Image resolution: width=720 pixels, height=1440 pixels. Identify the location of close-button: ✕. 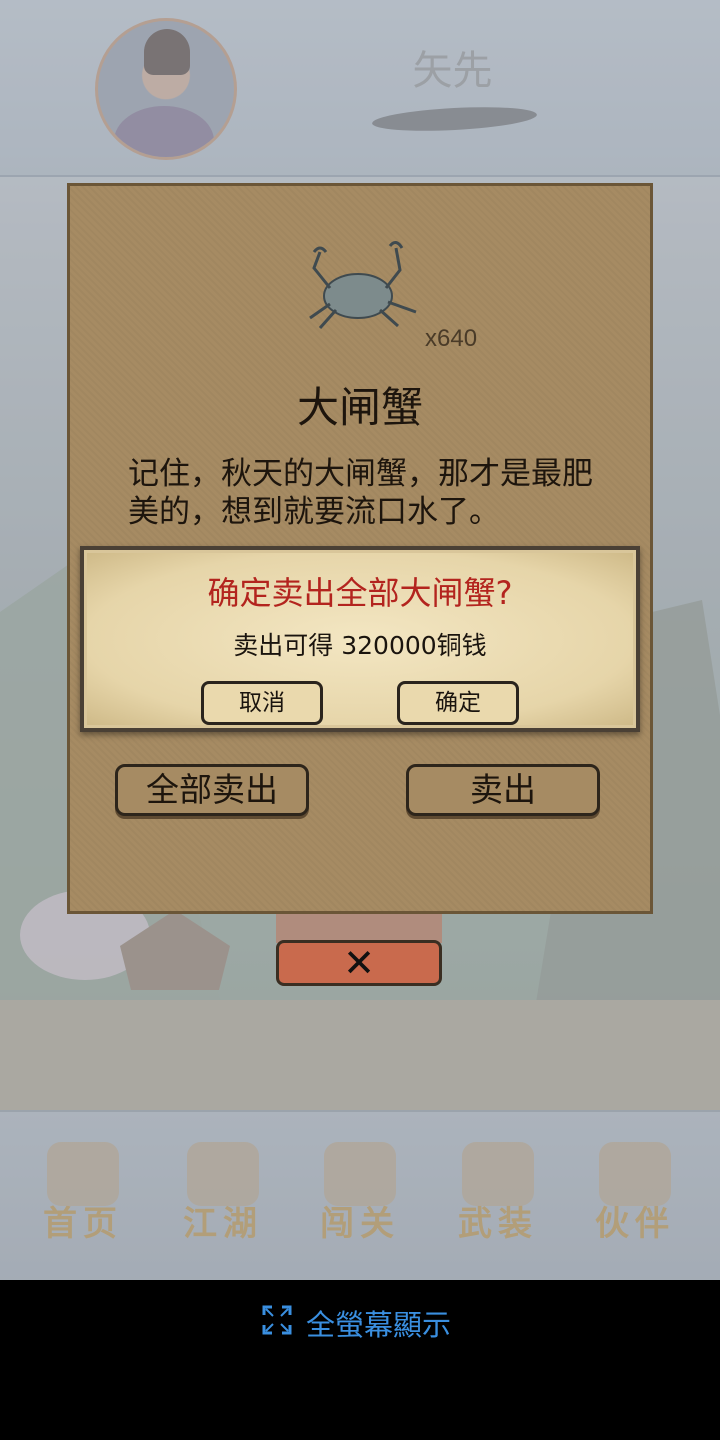
(359, 963).